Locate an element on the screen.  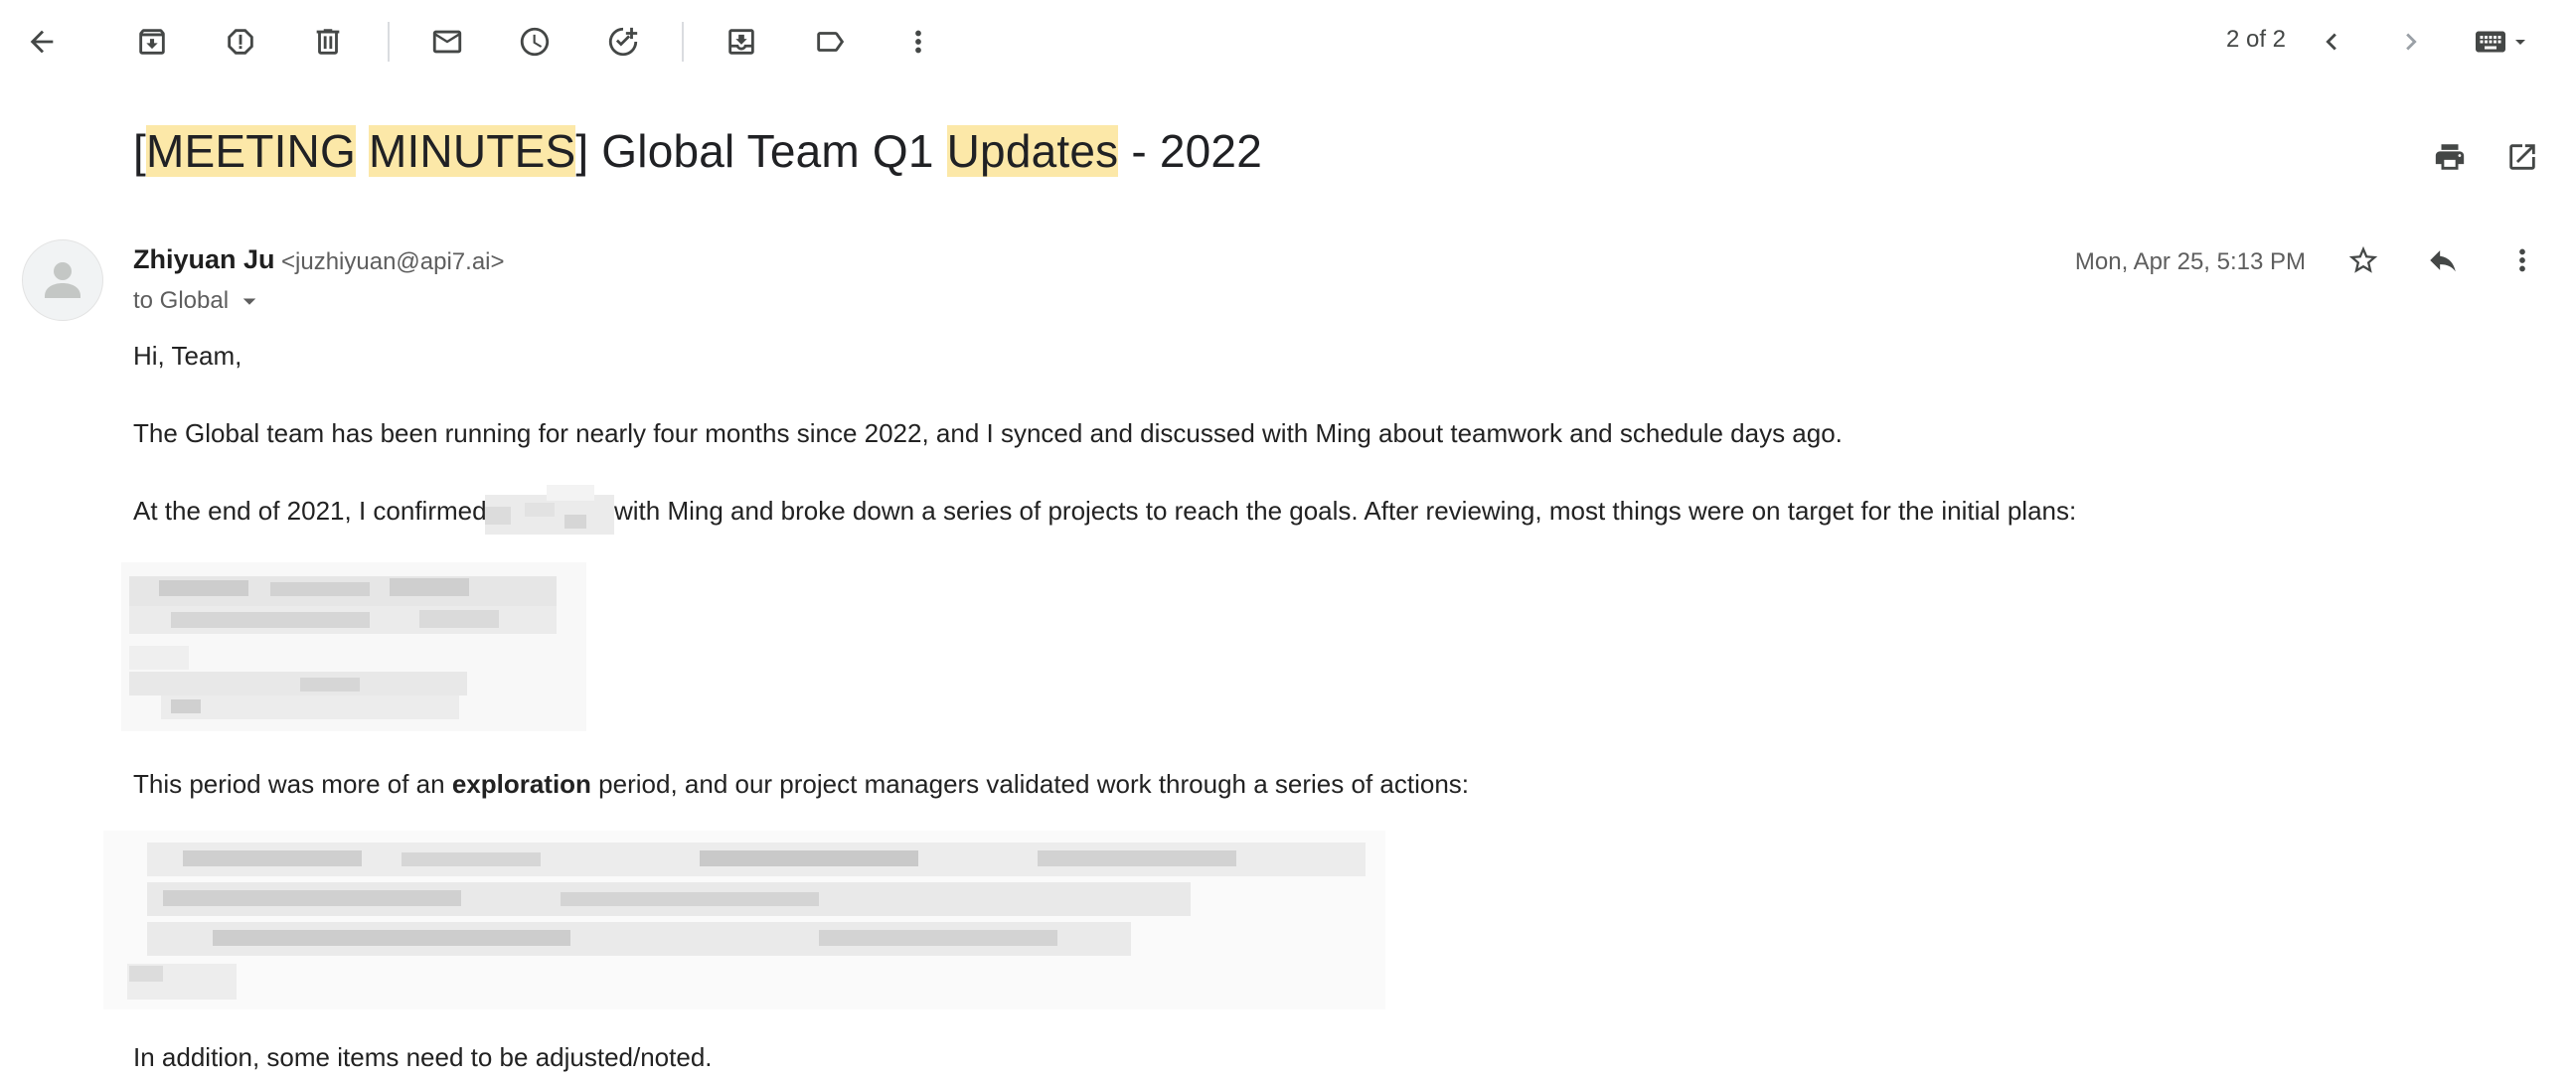
archive-icon is located at coordinates (152, 42).